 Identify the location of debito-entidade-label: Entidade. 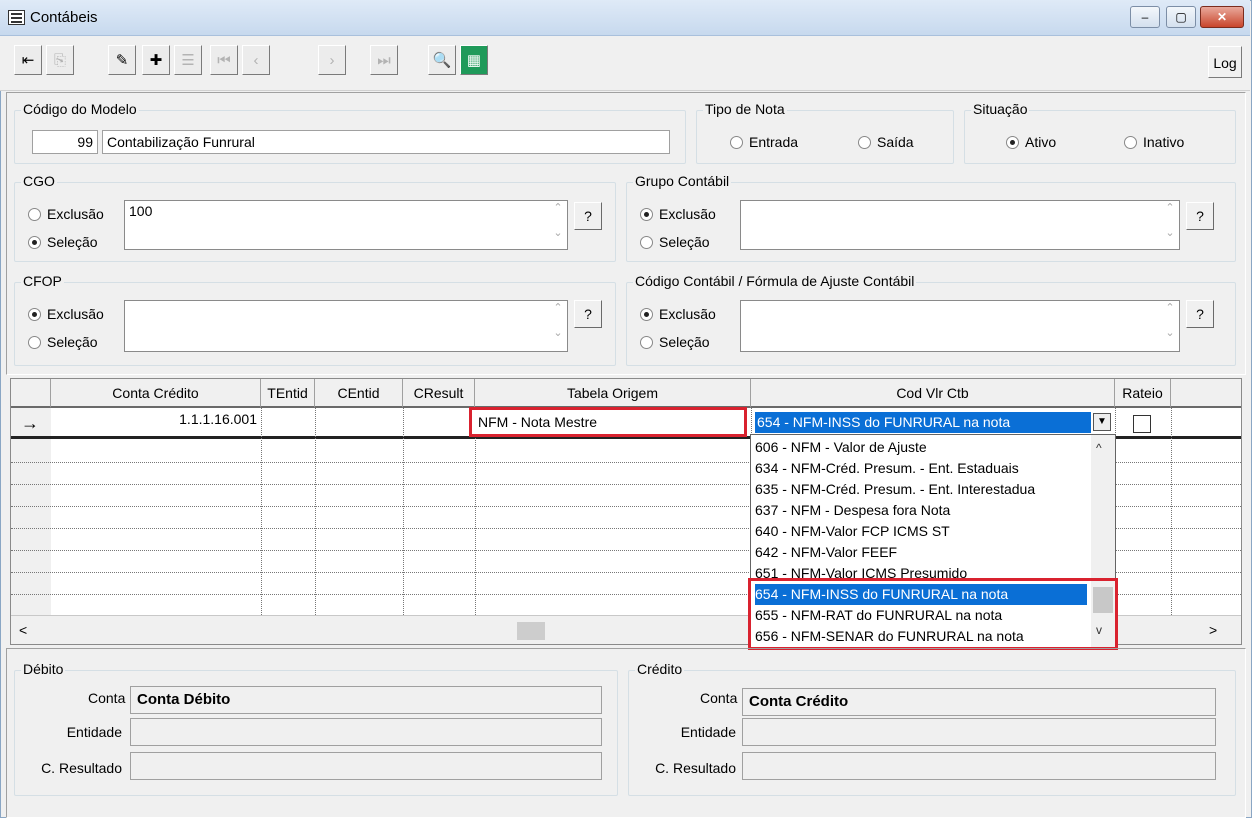
(94, 732).